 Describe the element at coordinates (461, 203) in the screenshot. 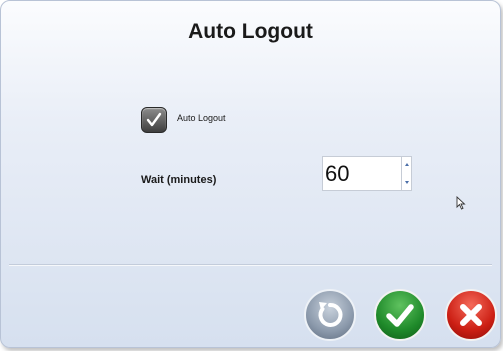

I see `mouse-pointer-icon` at that location.